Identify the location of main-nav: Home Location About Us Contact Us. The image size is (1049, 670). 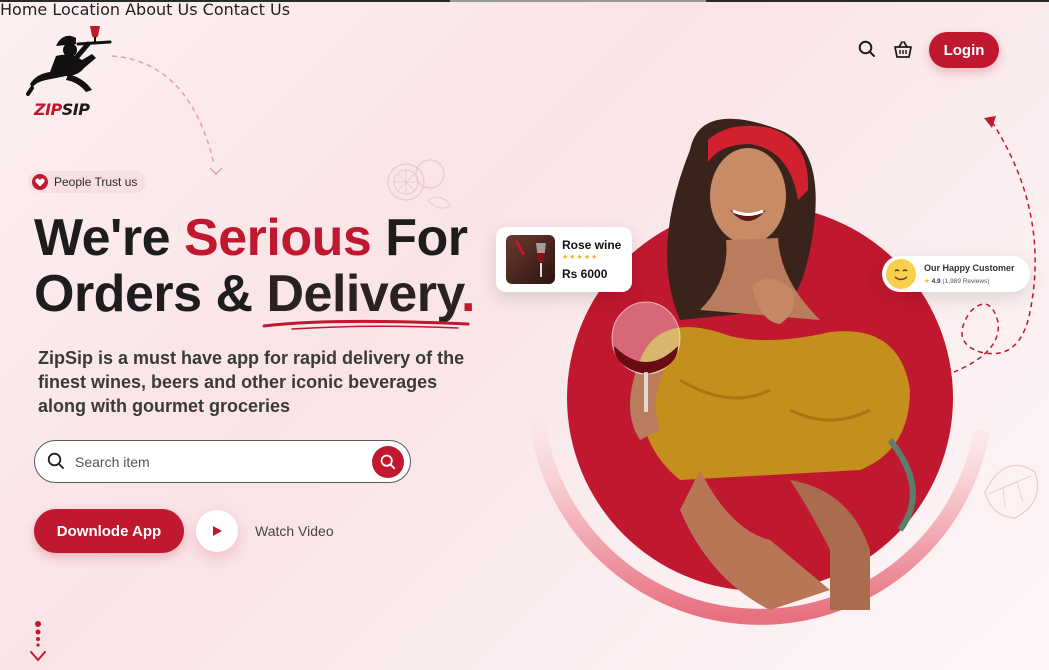
(524, 9).